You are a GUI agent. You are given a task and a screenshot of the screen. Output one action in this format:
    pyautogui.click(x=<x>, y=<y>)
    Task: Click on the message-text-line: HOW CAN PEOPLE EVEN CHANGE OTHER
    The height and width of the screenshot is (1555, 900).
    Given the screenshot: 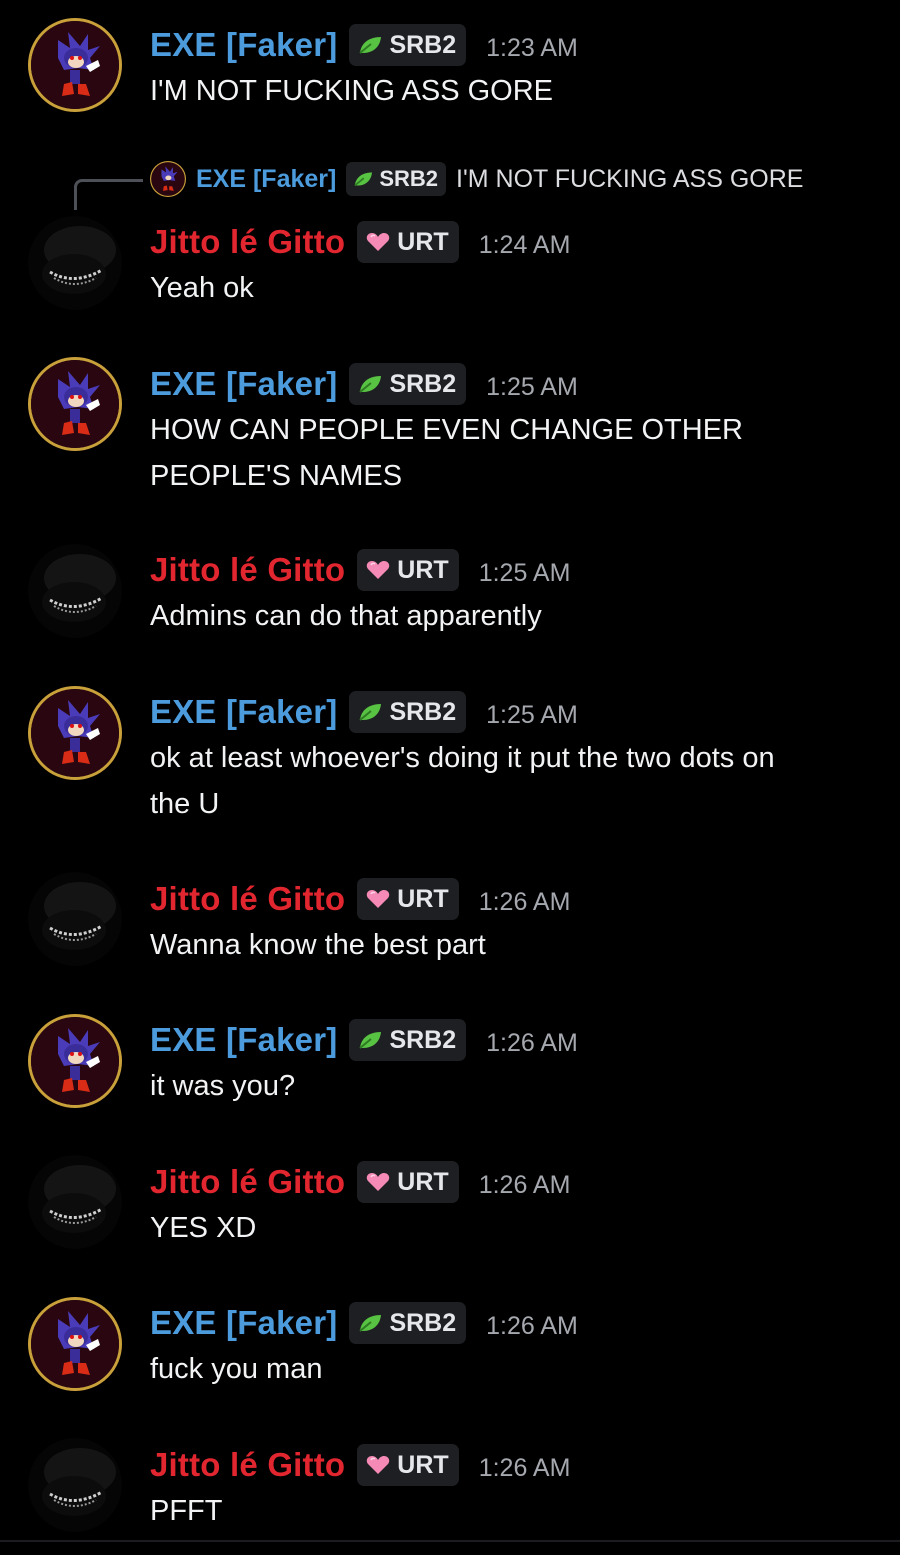 What is the action you would take?
    pyautogui.click(x=446, y=430)
    